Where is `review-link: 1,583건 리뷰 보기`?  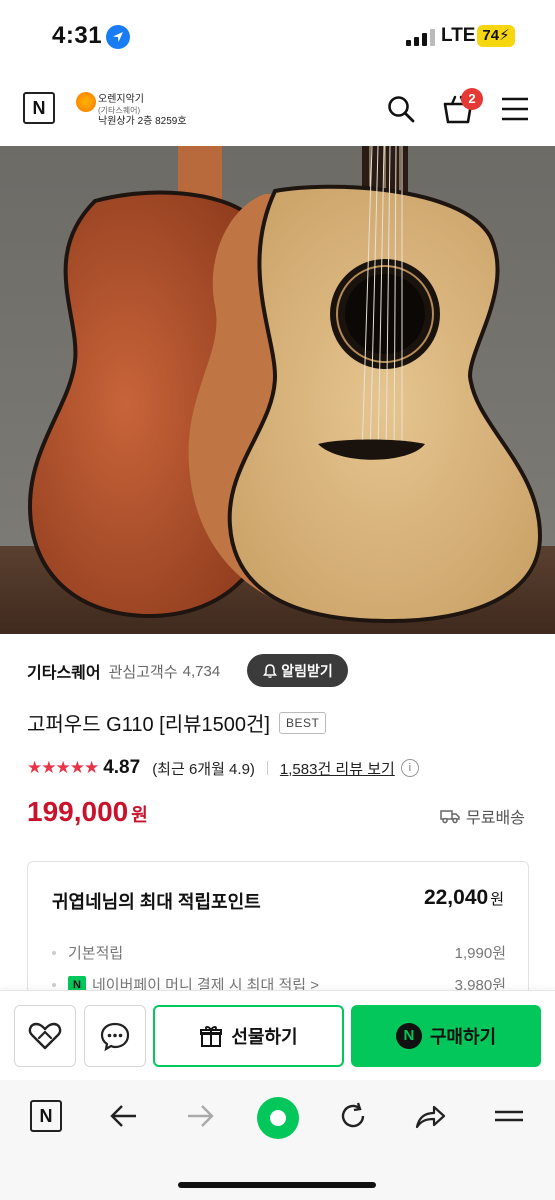 review-link: 1,583건 리뷰 보기 is located at coordinates (337, 768).